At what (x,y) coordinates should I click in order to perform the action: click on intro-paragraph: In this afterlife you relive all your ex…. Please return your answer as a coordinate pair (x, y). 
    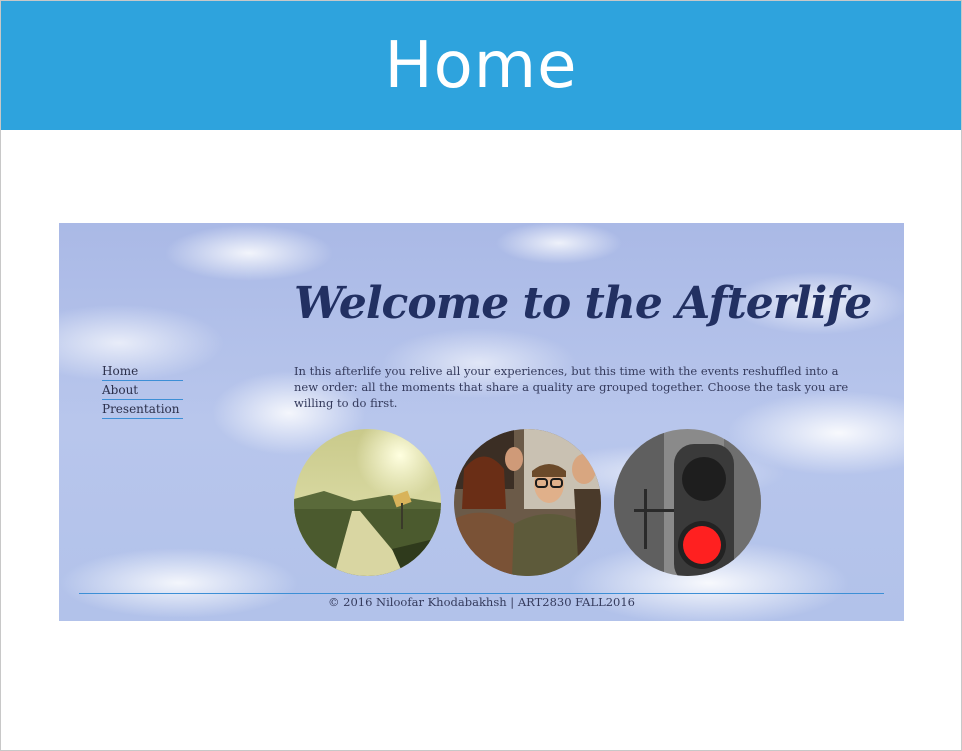
    Looking at the image, I should click on (571, 387).